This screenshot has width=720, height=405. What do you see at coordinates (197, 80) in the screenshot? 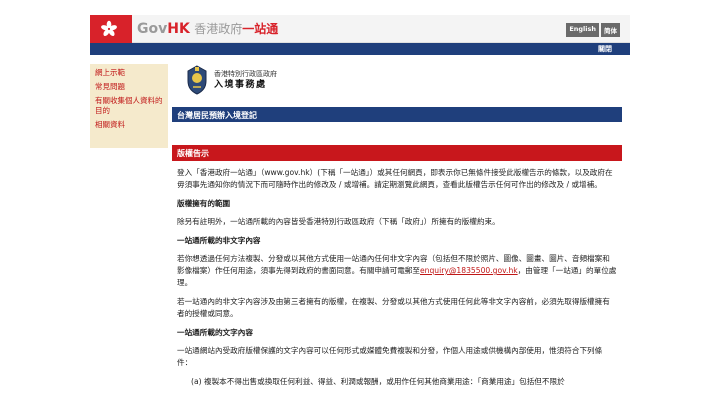
I see `immigration-crest-icon` at bounding box center [197, 80].